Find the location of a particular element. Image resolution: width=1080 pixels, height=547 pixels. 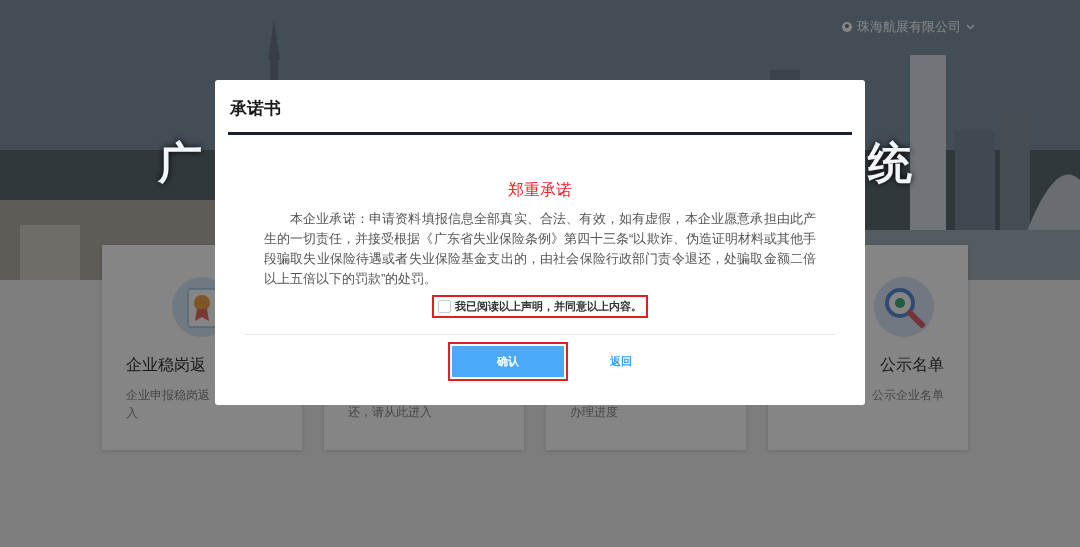

commitment-heading: 郑重承诺 is located at coordinates (540, 190).